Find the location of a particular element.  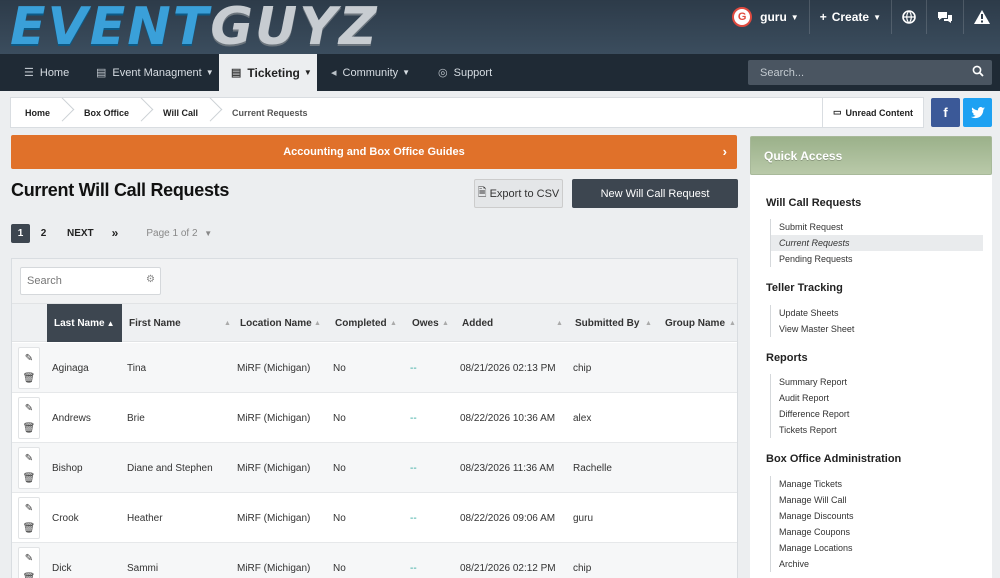

create-menu: + Create ▼ is located at coordinates (849, 17).